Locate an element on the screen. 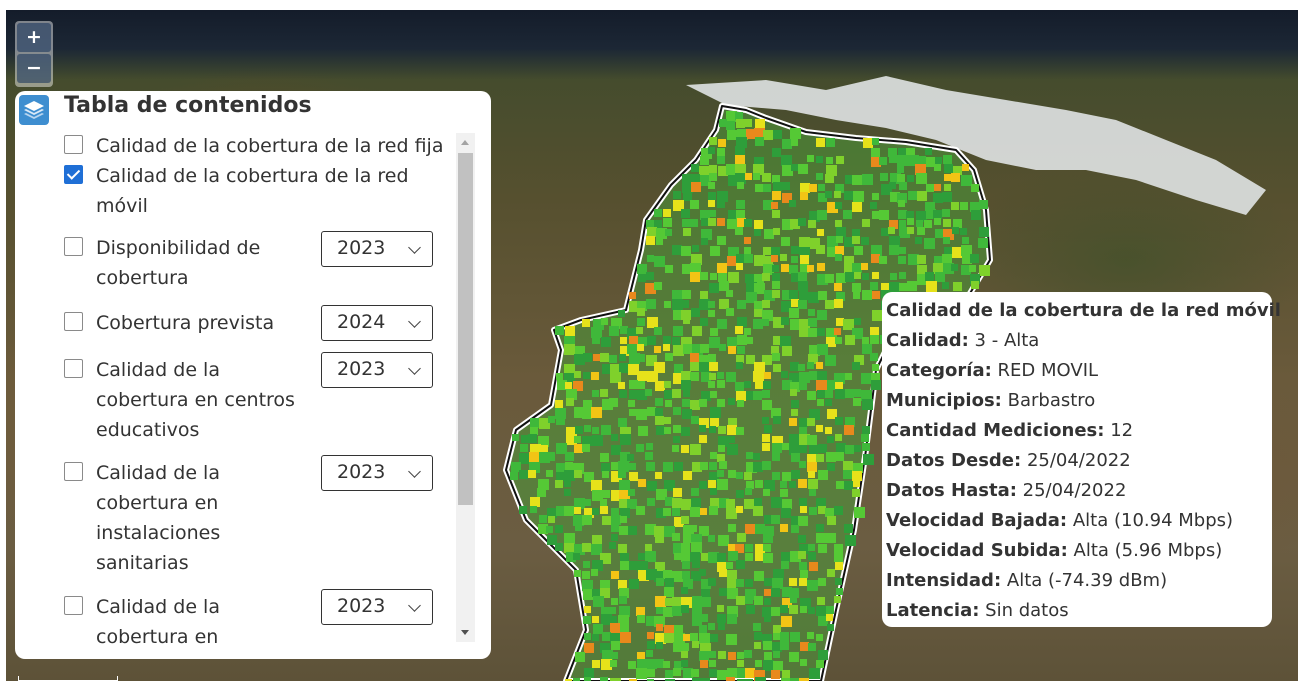  zoom-in-button: + is located at coordinates (34, 37).